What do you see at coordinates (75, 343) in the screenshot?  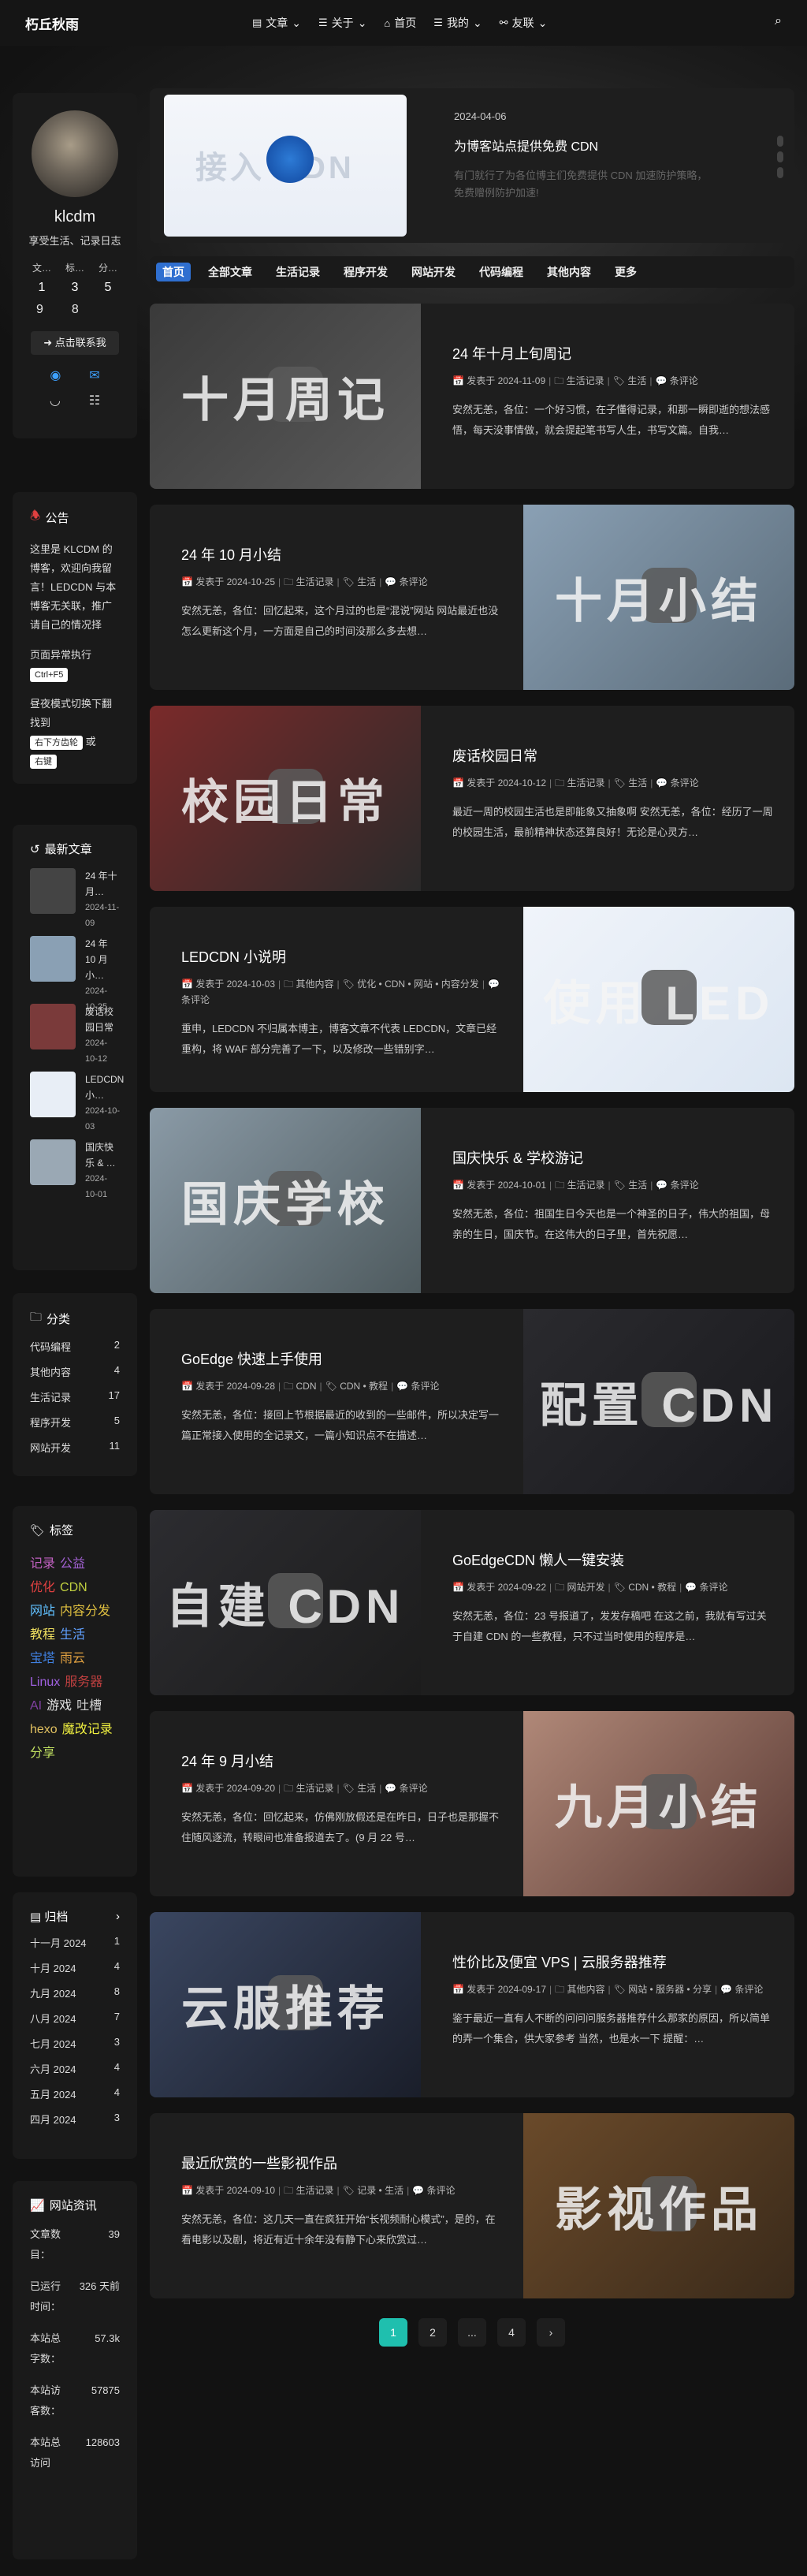 I see `contact-me-button: ➜ 点击联系我` at bounding box center [75, 343].